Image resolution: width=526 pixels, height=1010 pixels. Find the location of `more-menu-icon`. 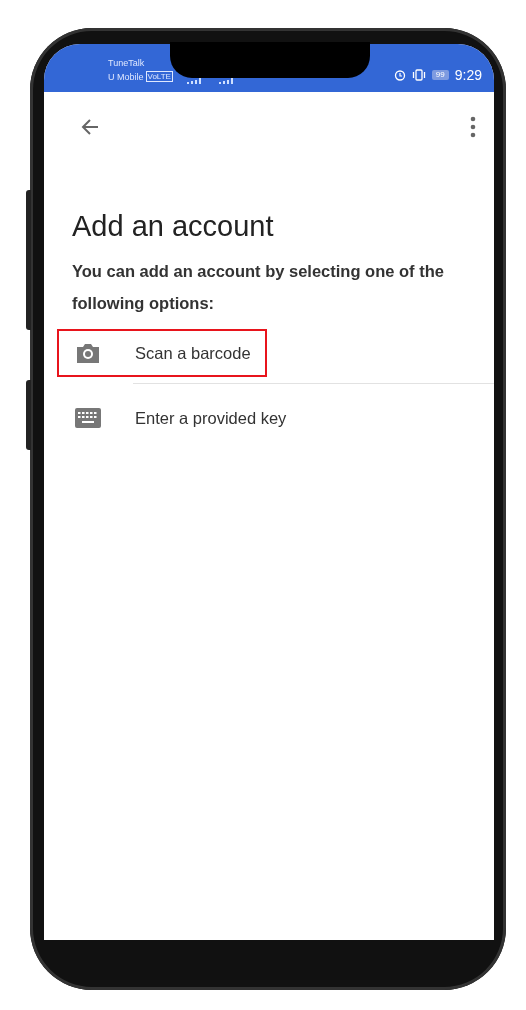

more-menu-icon is located at coordinates (473, 127).